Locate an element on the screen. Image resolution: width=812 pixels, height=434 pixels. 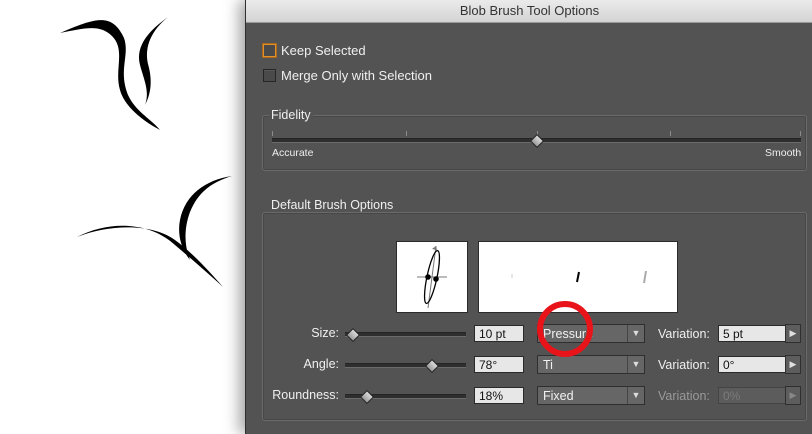
fidelity-min-label: Accurate is located at coordinates (293, 153).